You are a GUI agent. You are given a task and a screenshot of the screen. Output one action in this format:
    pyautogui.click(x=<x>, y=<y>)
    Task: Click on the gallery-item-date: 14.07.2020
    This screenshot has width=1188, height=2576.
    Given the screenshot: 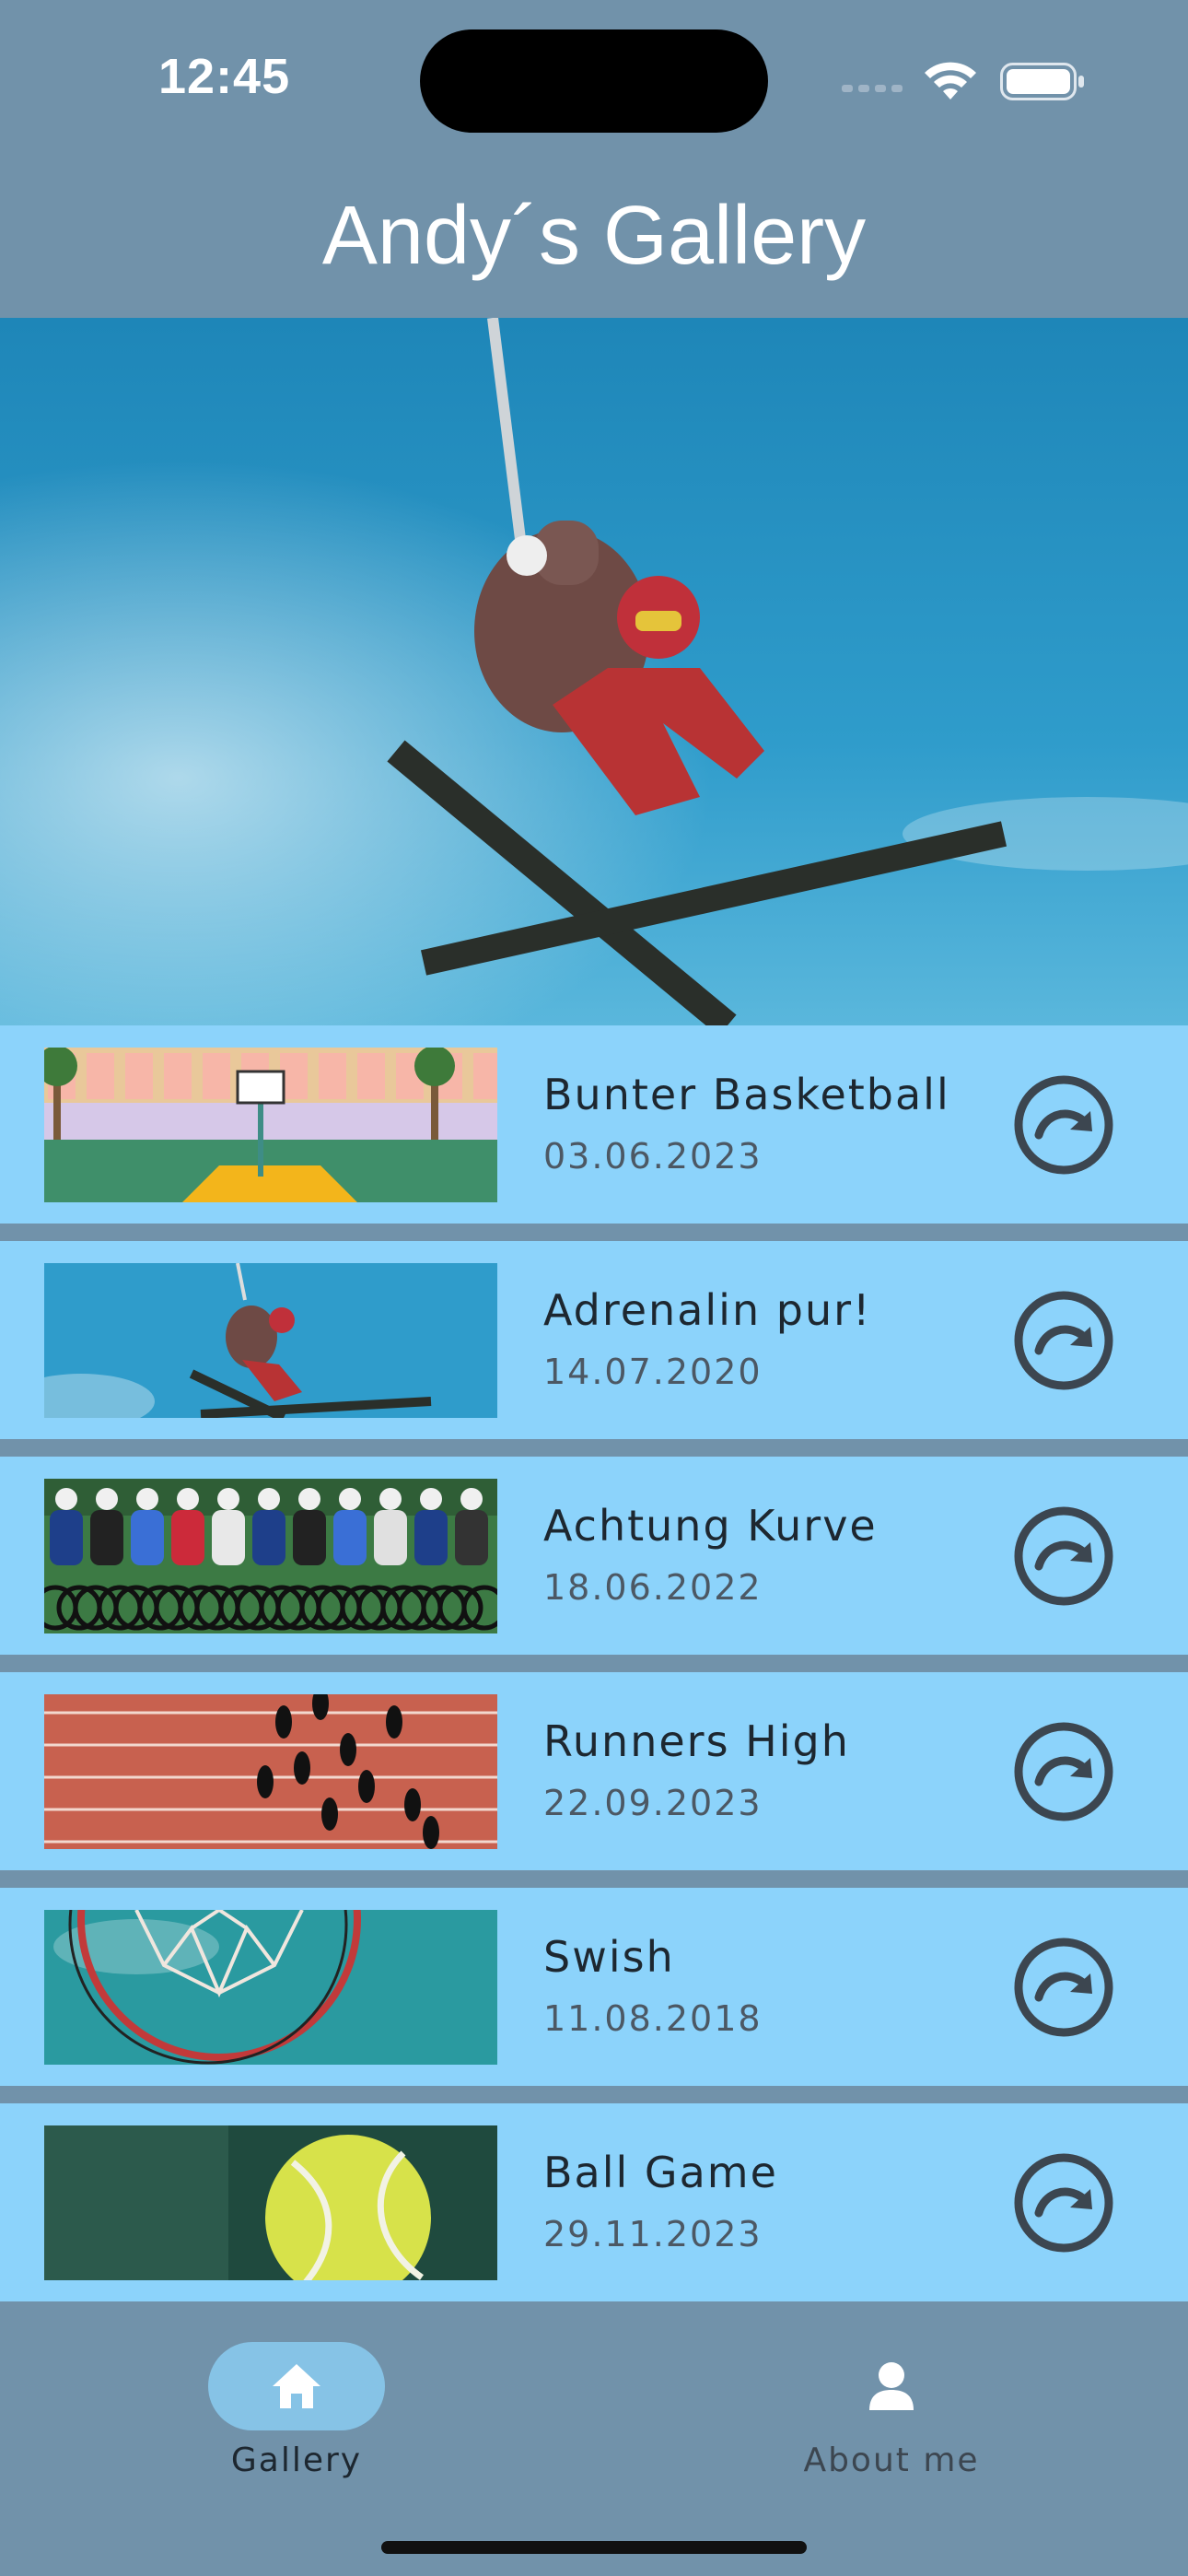 What is the action you would take?
    pyautogui.click(x=653, y=1372)
    